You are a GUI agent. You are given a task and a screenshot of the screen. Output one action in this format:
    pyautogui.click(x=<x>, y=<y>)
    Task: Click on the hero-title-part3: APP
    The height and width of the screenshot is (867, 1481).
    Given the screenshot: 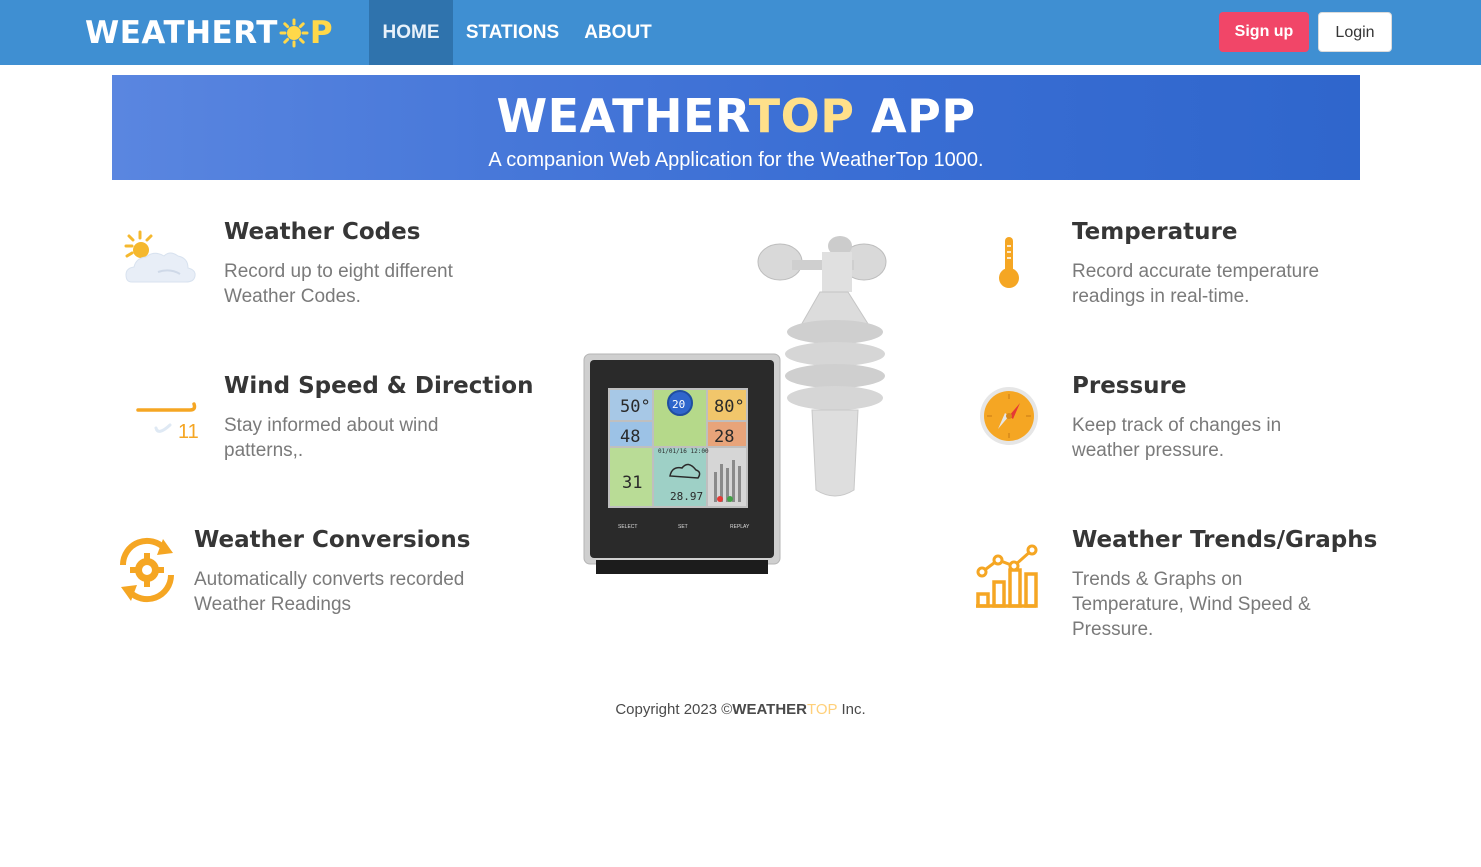 What is the action you would take?
    pyautogui.click(x=915, y=116)
    